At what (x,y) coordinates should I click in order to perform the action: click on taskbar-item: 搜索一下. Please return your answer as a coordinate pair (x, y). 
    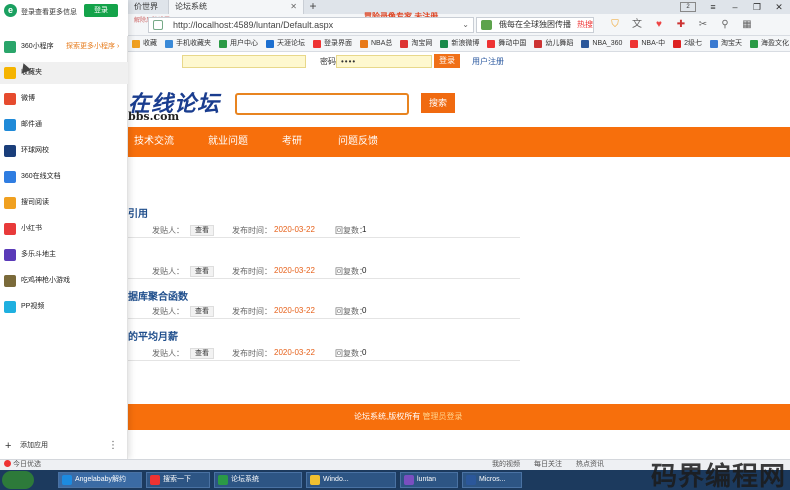
    Looking at the image, I should click on (178, 480).